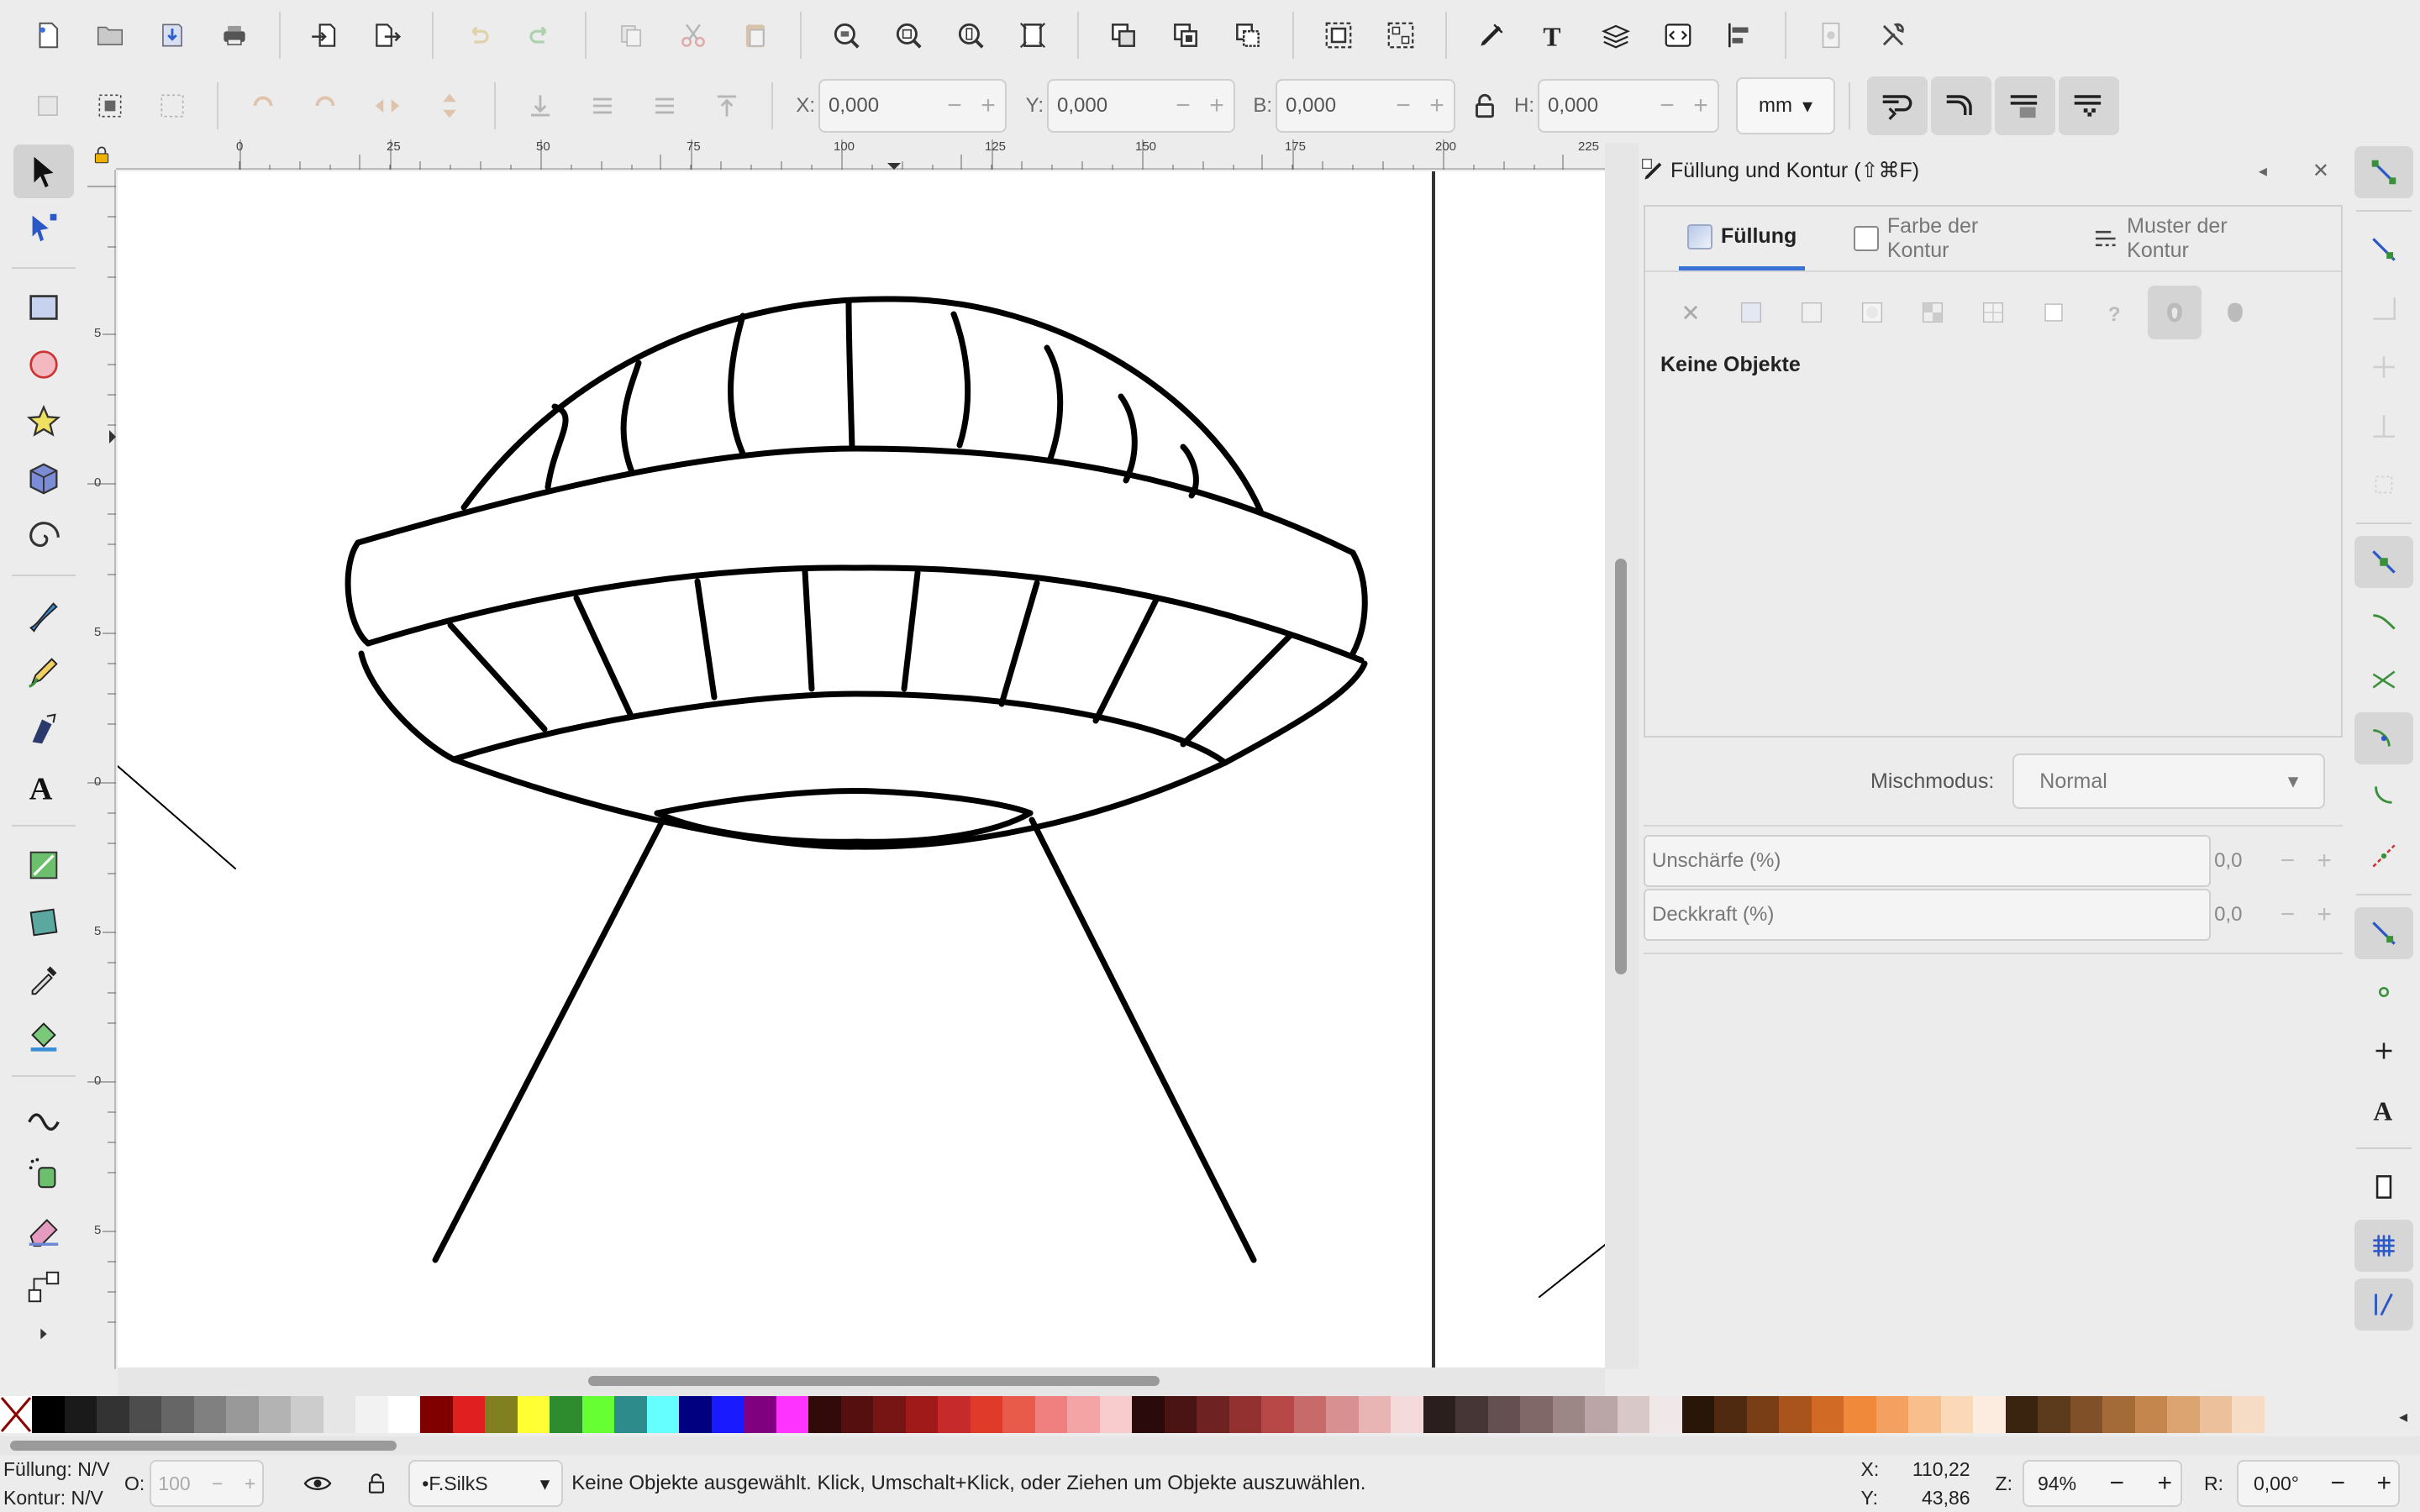  What do you see at coordinates (846, 35) in the screenshot?
I see `zoom-selection-icon` at bounding box center [846, 35].